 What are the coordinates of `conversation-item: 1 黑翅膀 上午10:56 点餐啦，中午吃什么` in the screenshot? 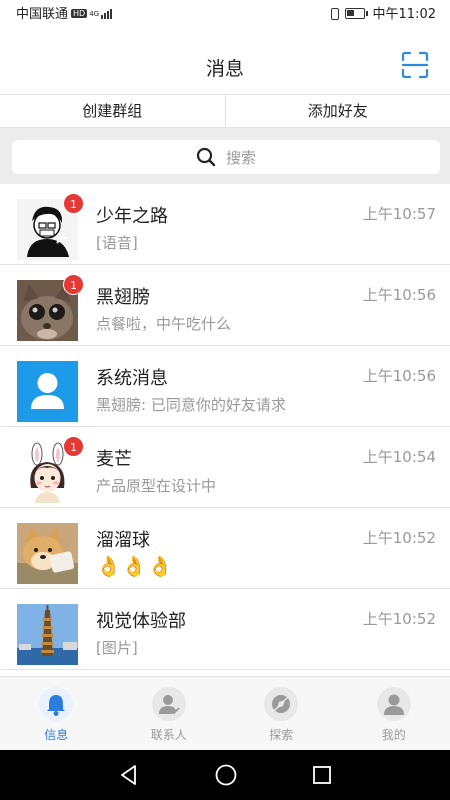 It's located at (225, 305).